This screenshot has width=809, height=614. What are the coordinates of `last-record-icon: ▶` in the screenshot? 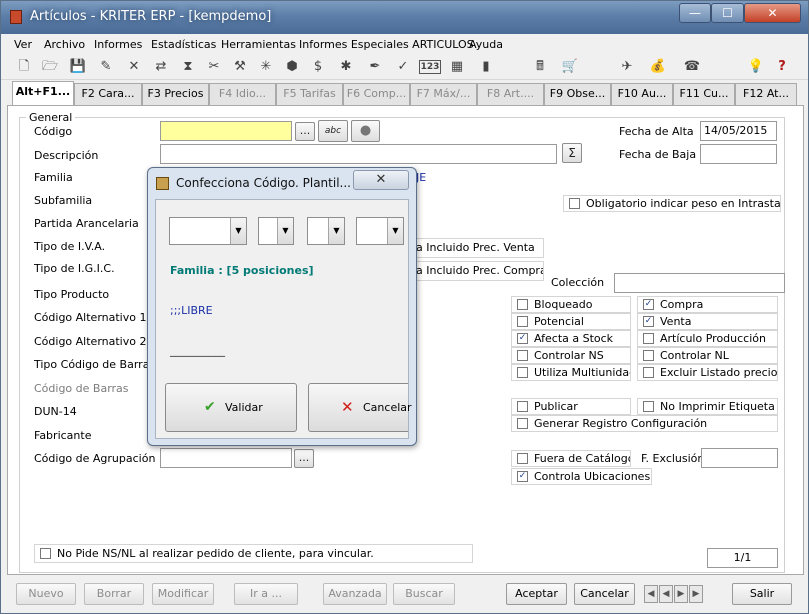 It's located at (696, 594).